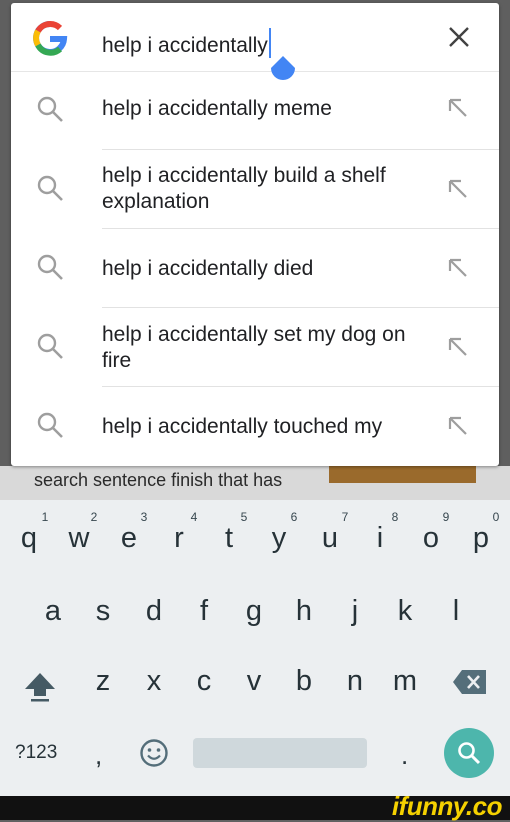 The image size is (510, 822). I want to click on key-t: t, so click(229, 538).